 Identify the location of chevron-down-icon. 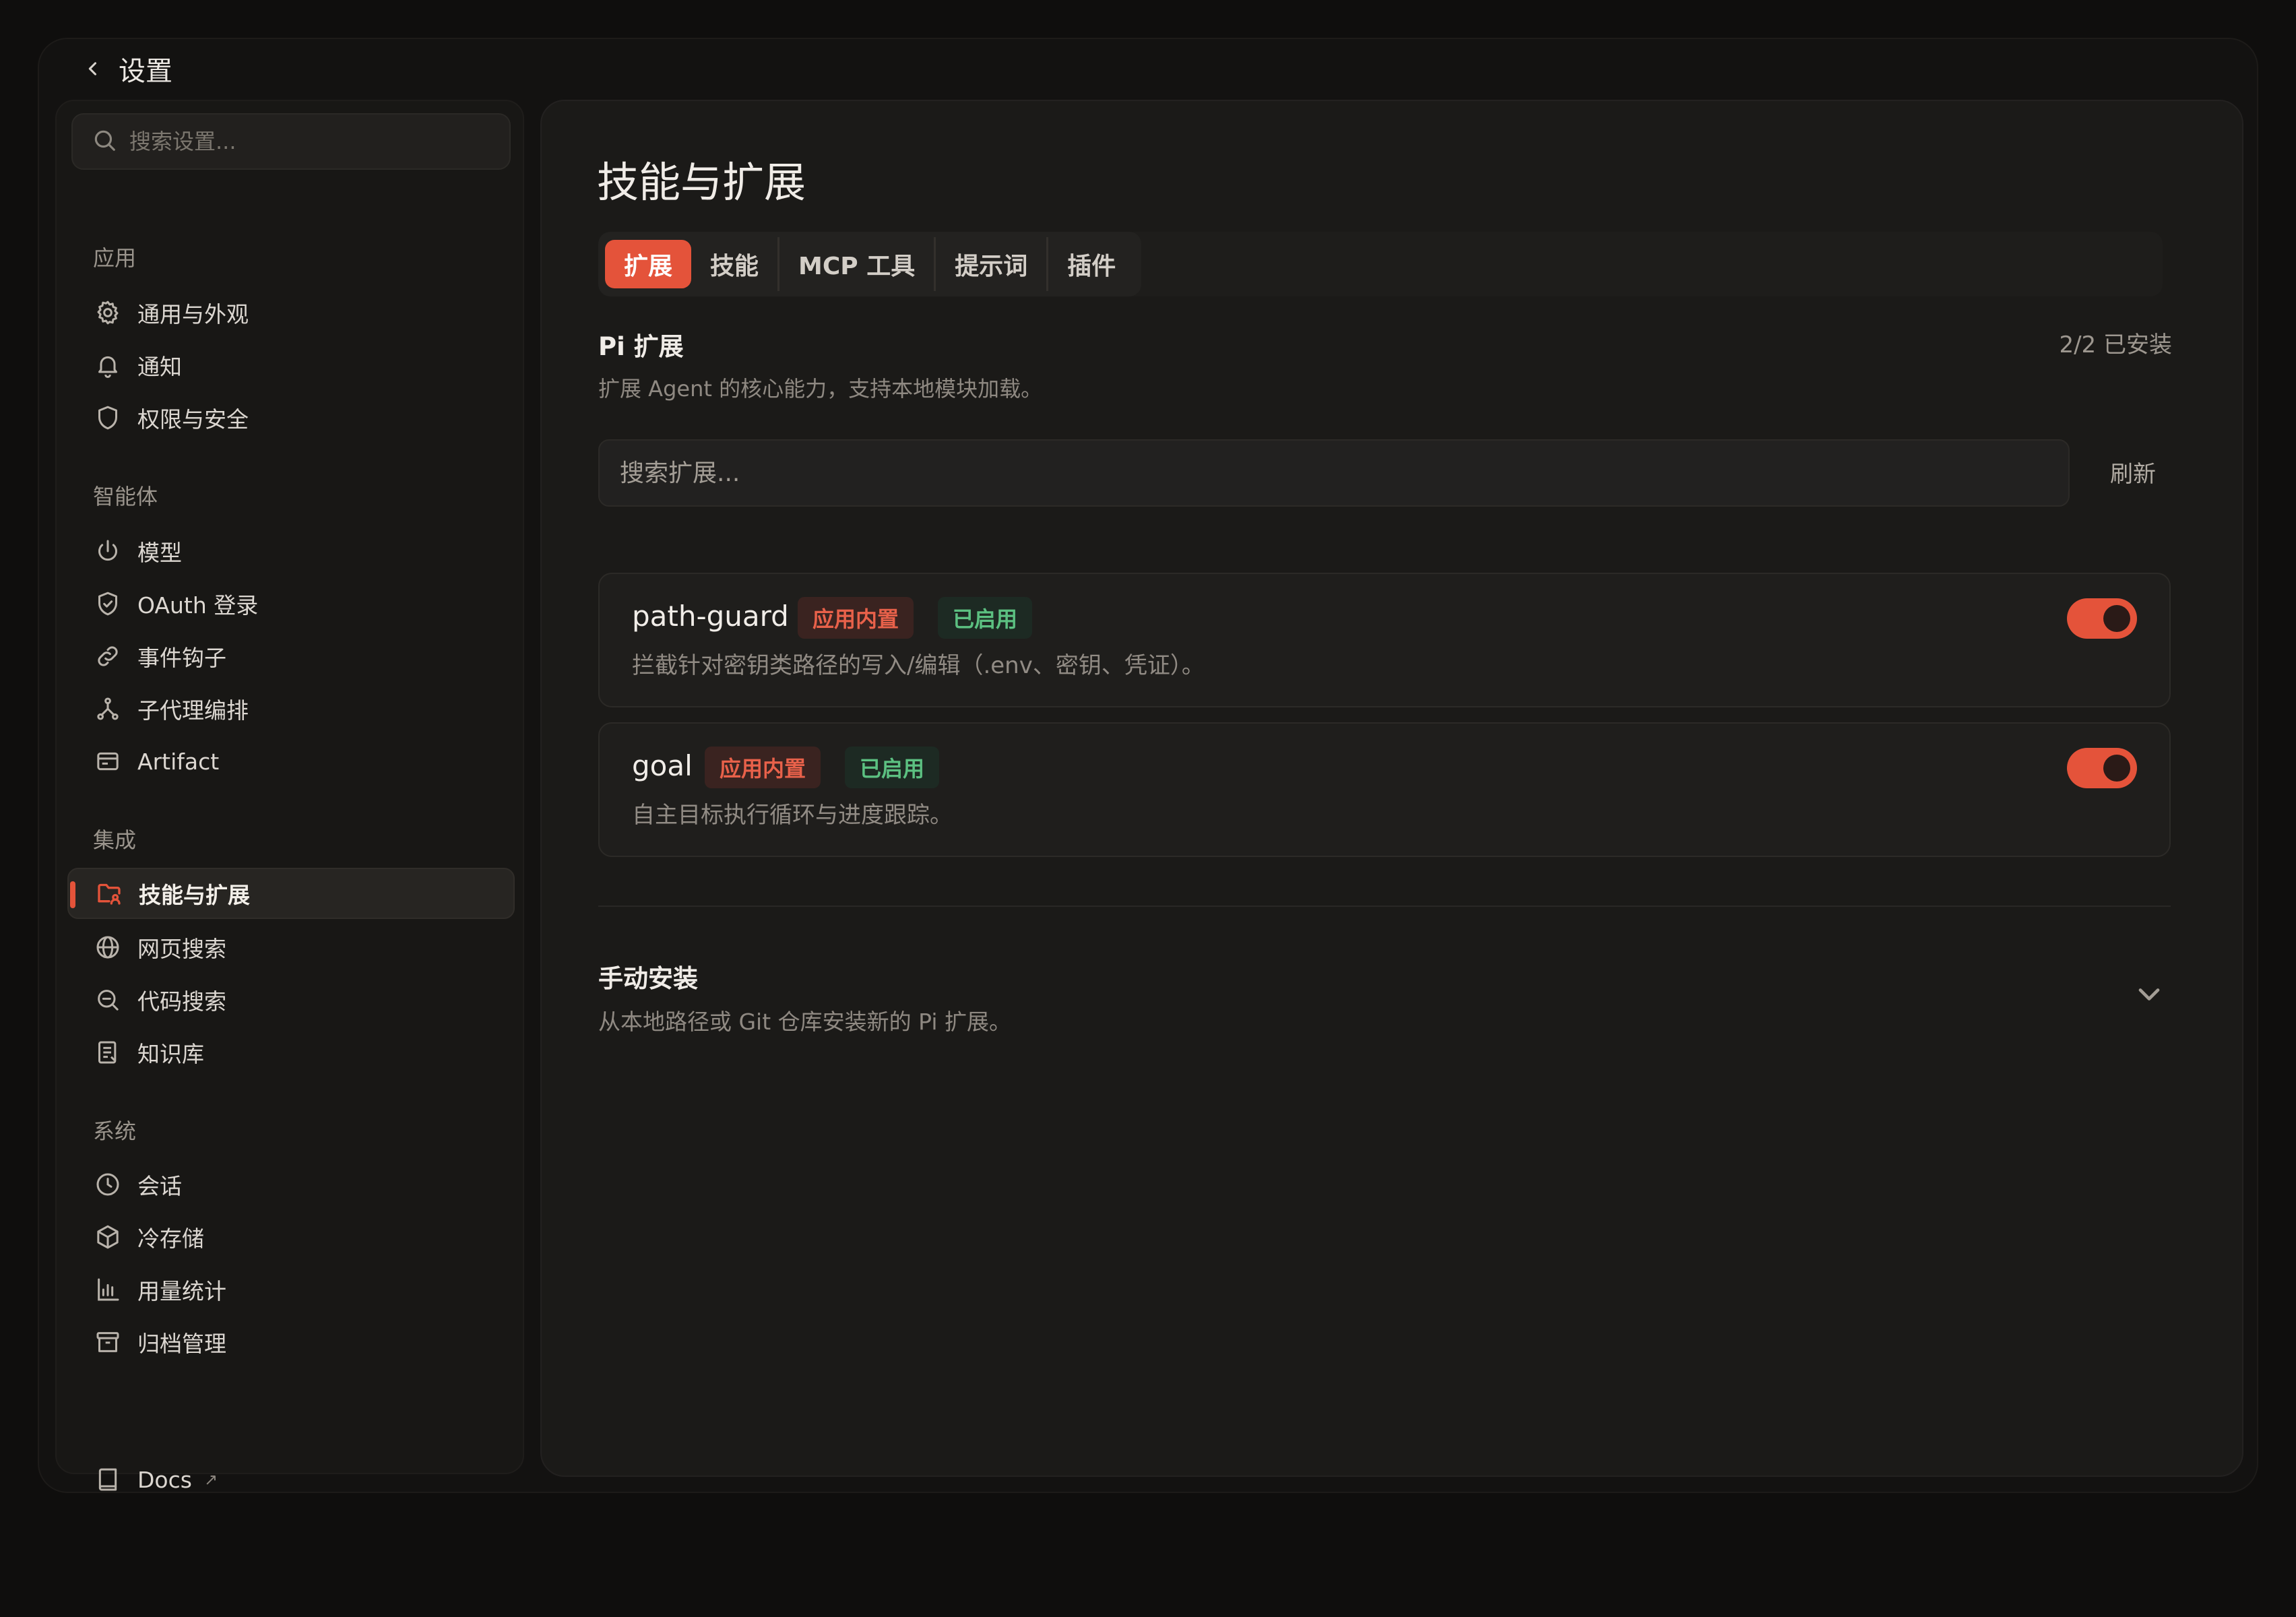
(2149, 994).